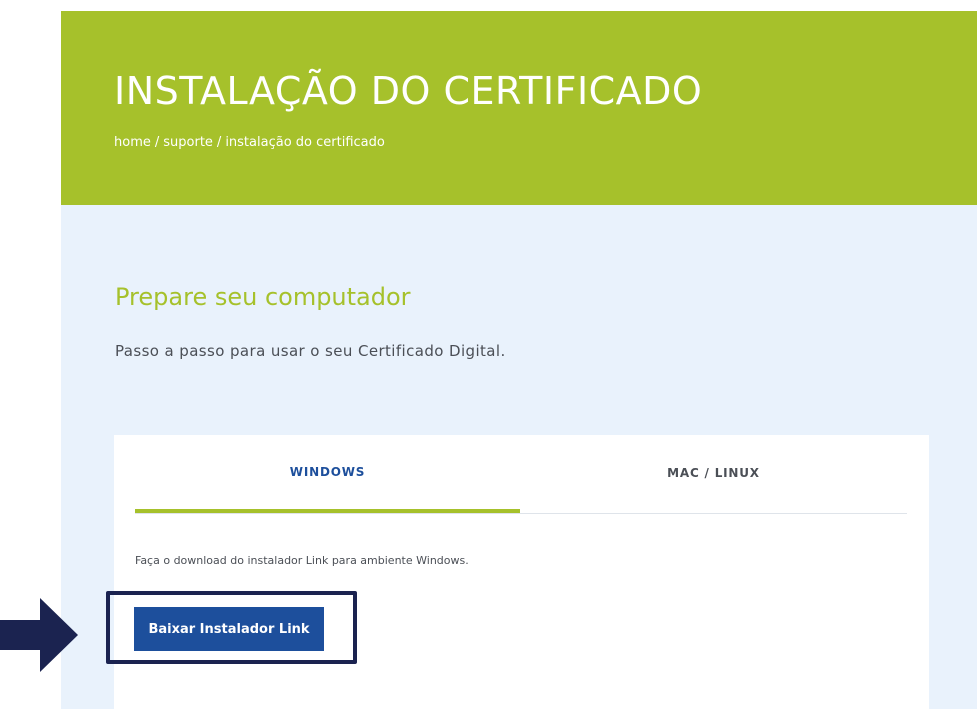  Describe the element at coordinates (713, 473) in the screenshot. I see `tab-mac-linux: MAC / LINUX` at that location.